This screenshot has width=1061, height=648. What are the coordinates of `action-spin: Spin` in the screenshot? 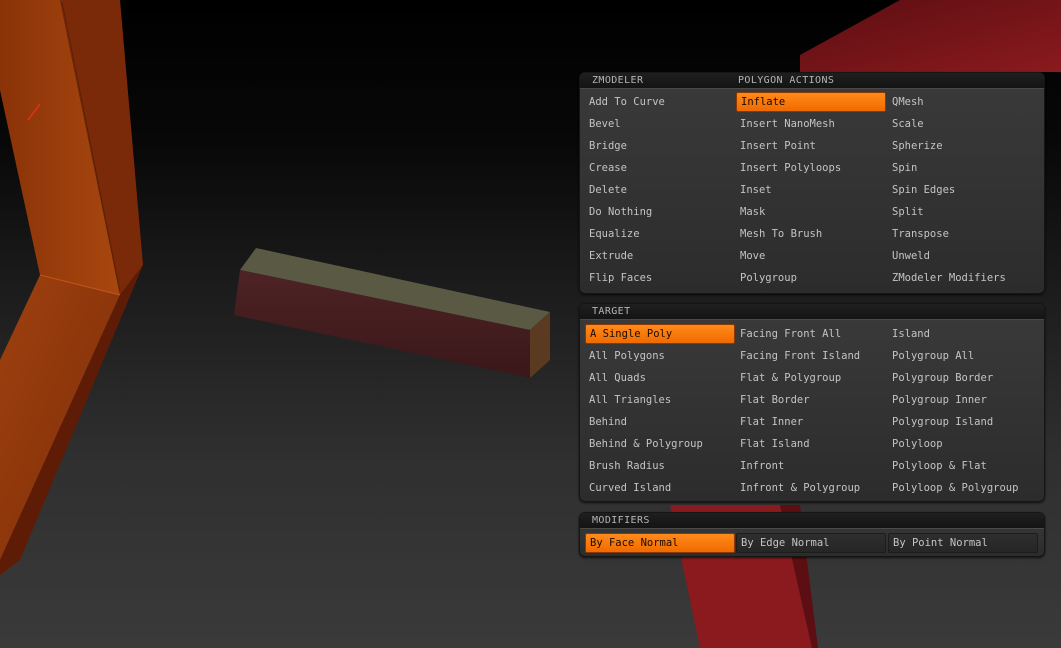 It's located at (963, 168).